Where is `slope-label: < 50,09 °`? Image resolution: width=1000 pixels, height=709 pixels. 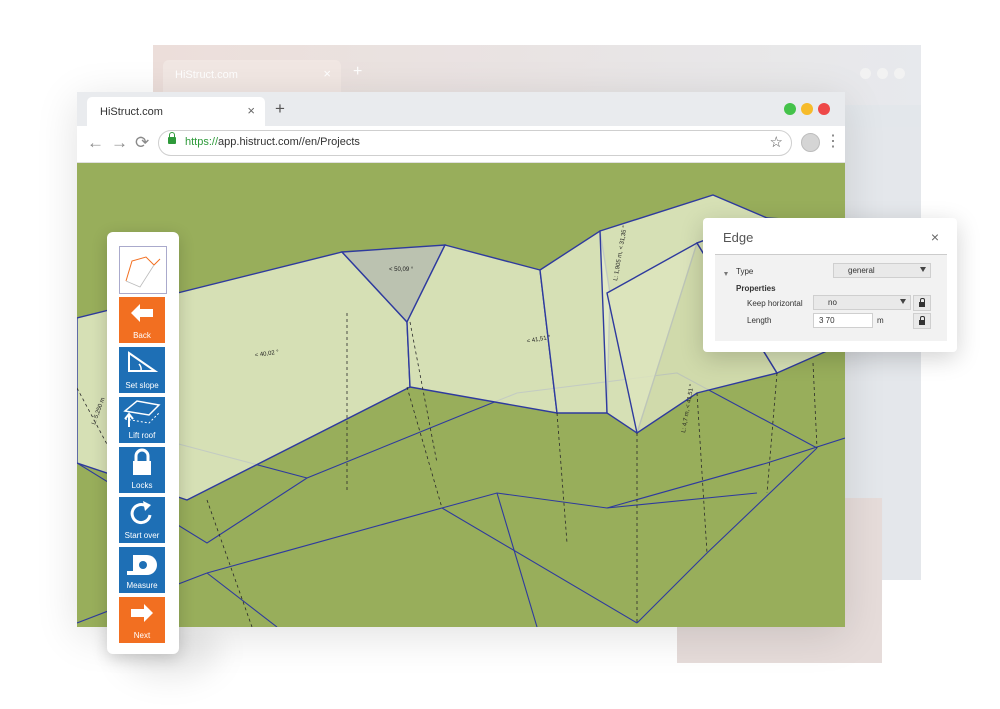
slope-label: < 50,09 ° is located at coordinates (401, 270).